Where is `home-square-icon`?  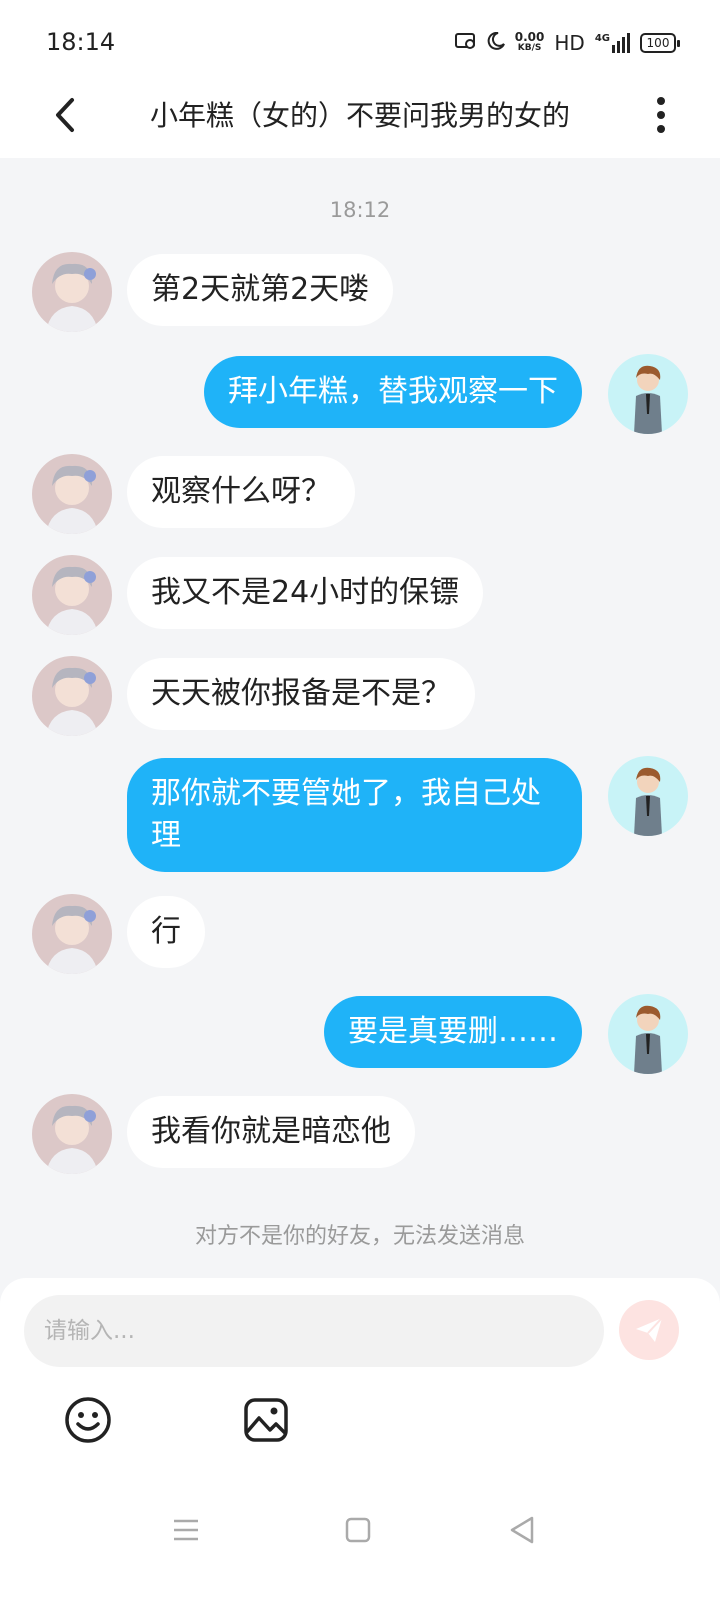
home-square-icon is located at coordinates (358, 1530).